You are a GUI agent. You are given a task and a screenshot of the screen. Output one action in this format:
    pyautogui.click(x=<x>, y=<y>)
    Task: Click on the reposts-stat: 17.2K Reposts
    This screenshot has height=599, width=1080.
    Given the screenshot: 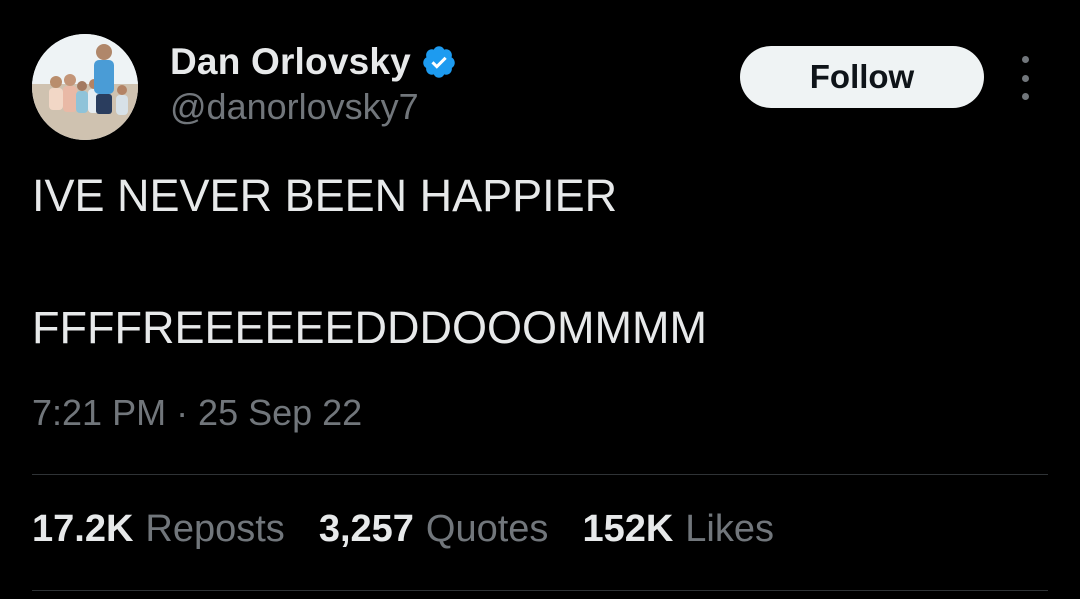 What is the action you would take?
    pyautogui.click(x=158, y=529)
    